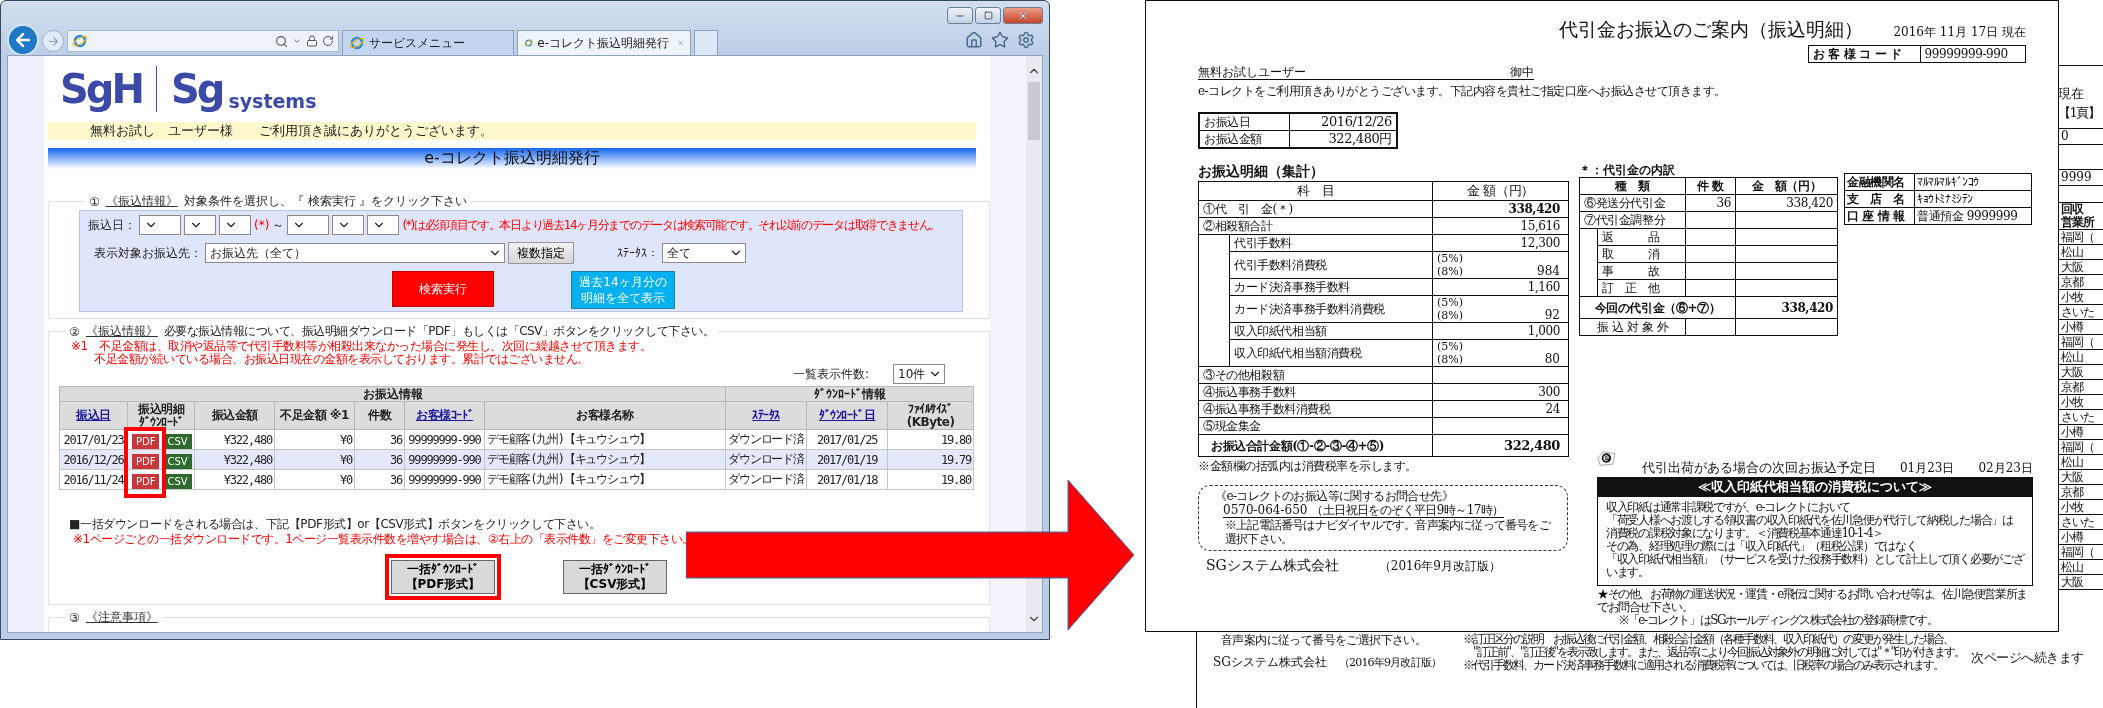  I want to click on continued-label: 次ページへ続きます, so click(2027, 658).